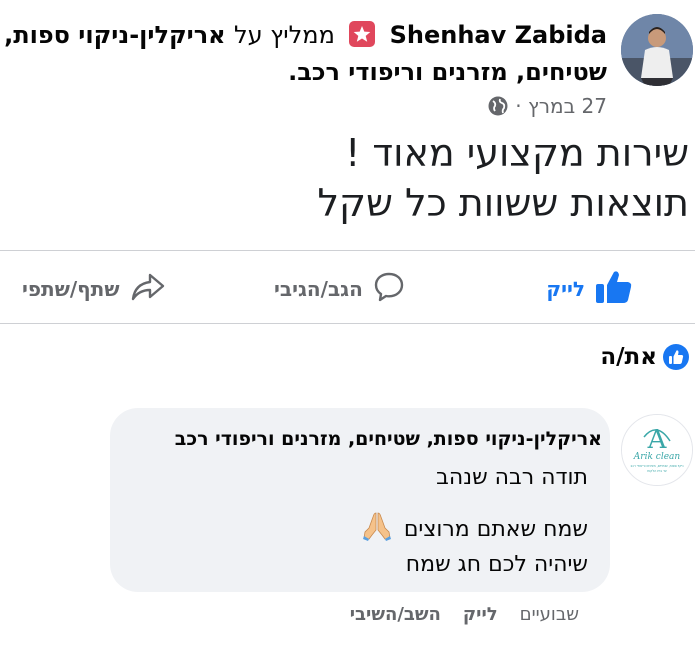  Describe the element at coordinates (517, 153) in the screenshot. I see `post-text-line: שירות מקצועי מאוד !` at that location.